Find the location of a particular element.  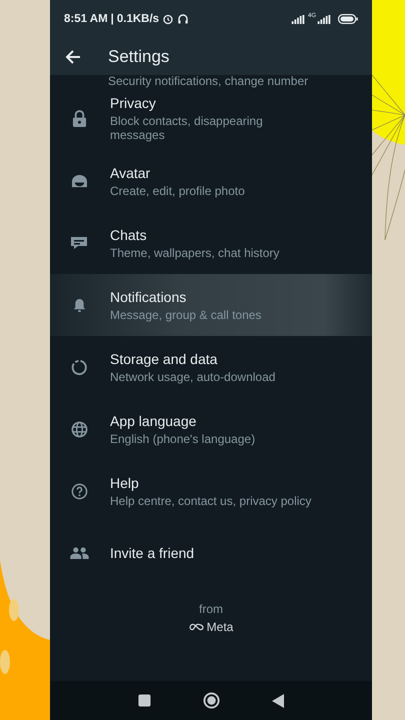

setting-subtitle: Theme, wallpapers, chat history is located at coordinates (195, 253).